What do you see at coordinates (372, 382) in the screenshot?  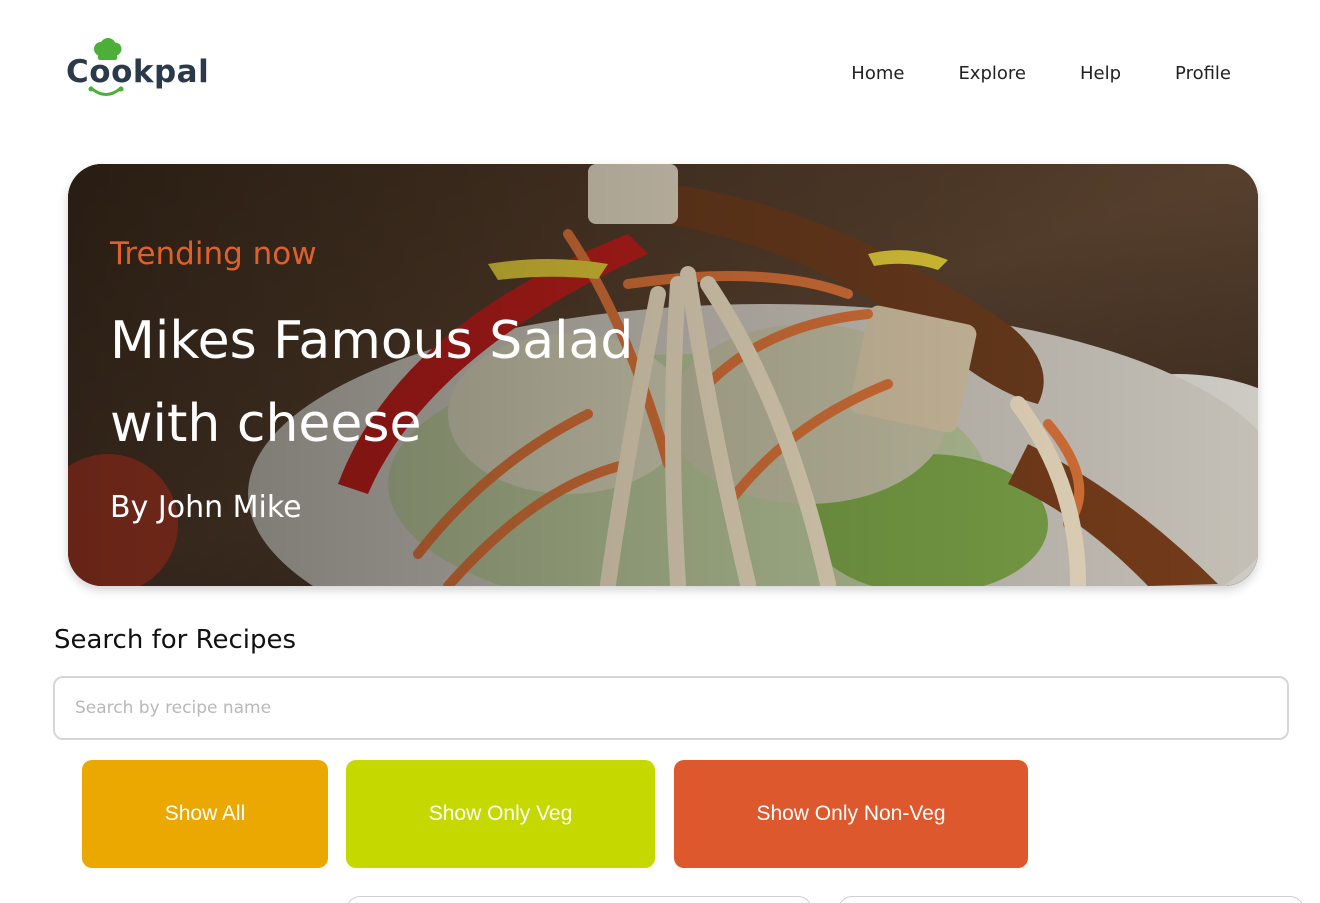 I see `hero-recipe-title: Mikes Famous Salad with cheese` at bounding box center [372, 382].